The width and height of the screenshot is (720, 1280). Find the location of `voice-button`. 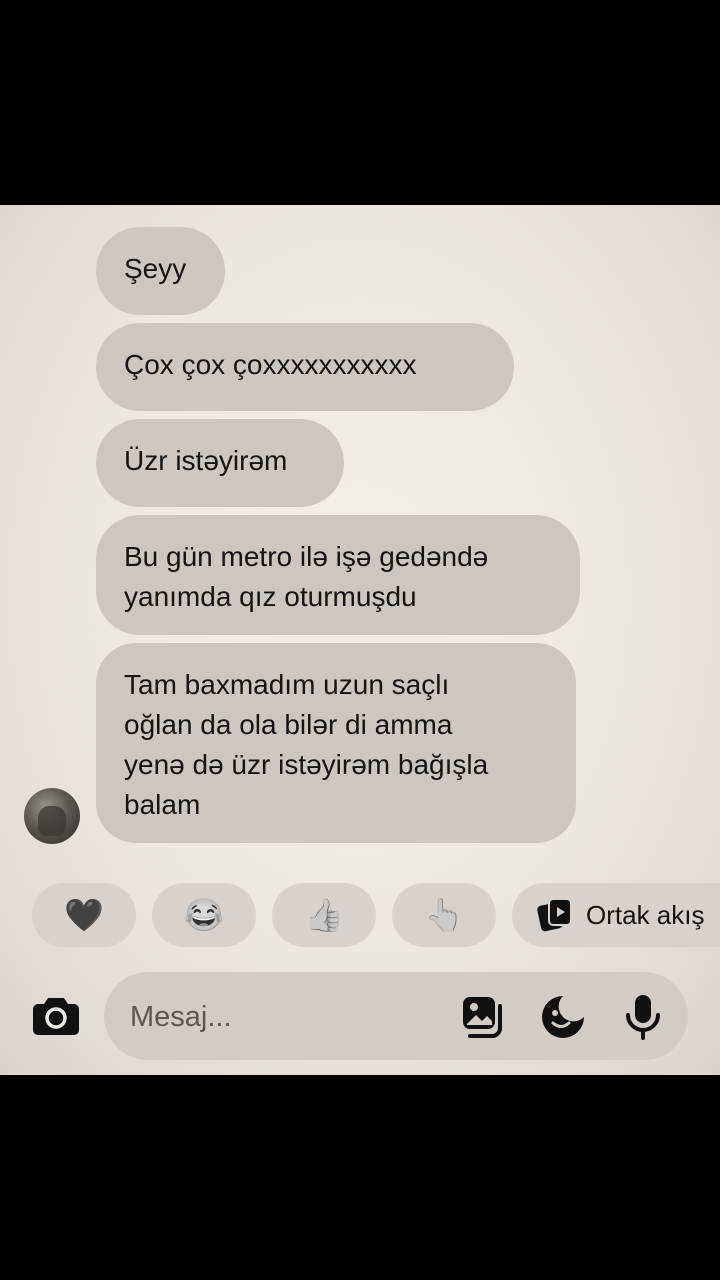

voice-button is located at coordinates (643, 1017).